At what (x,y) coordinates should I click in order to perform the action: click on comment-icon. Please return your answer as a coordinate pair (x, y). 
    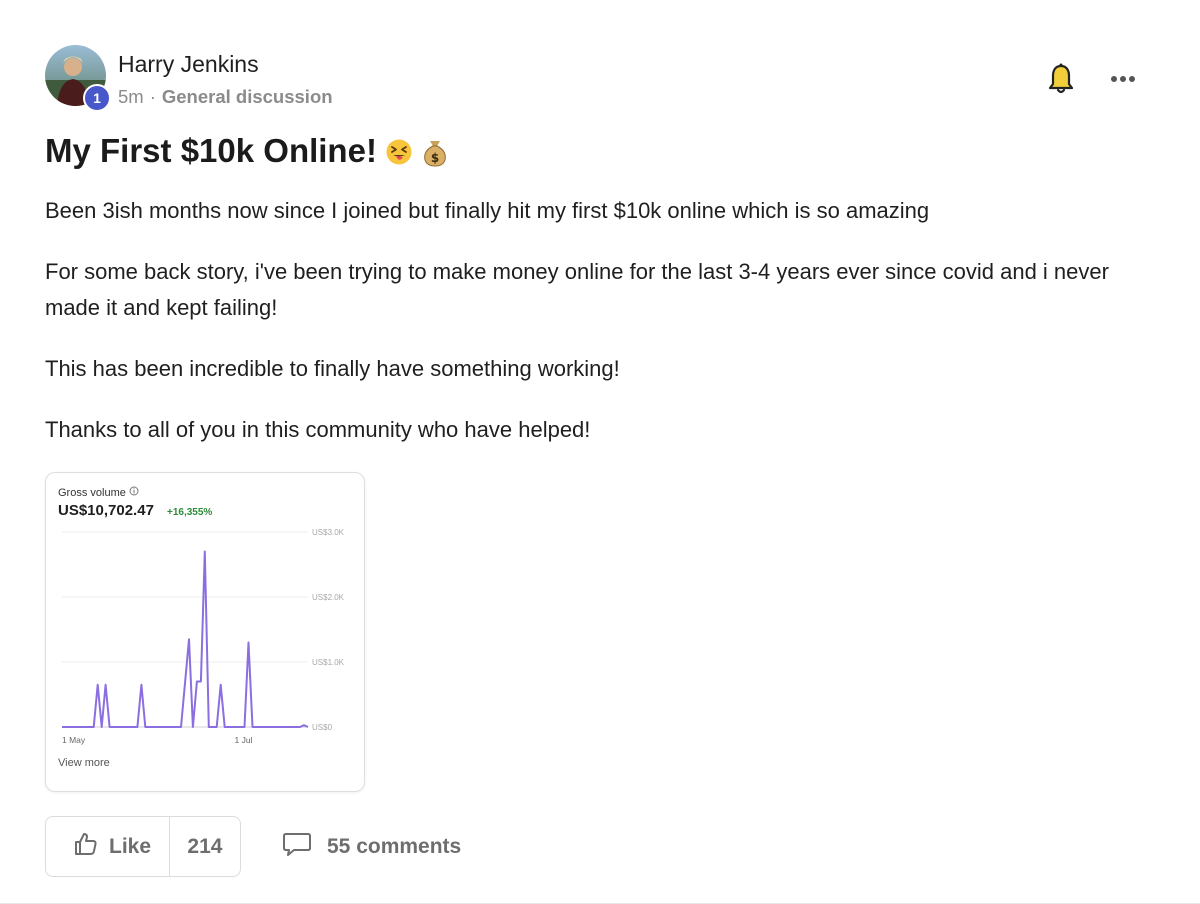
    Looking at the image, I should click on (297, 847).